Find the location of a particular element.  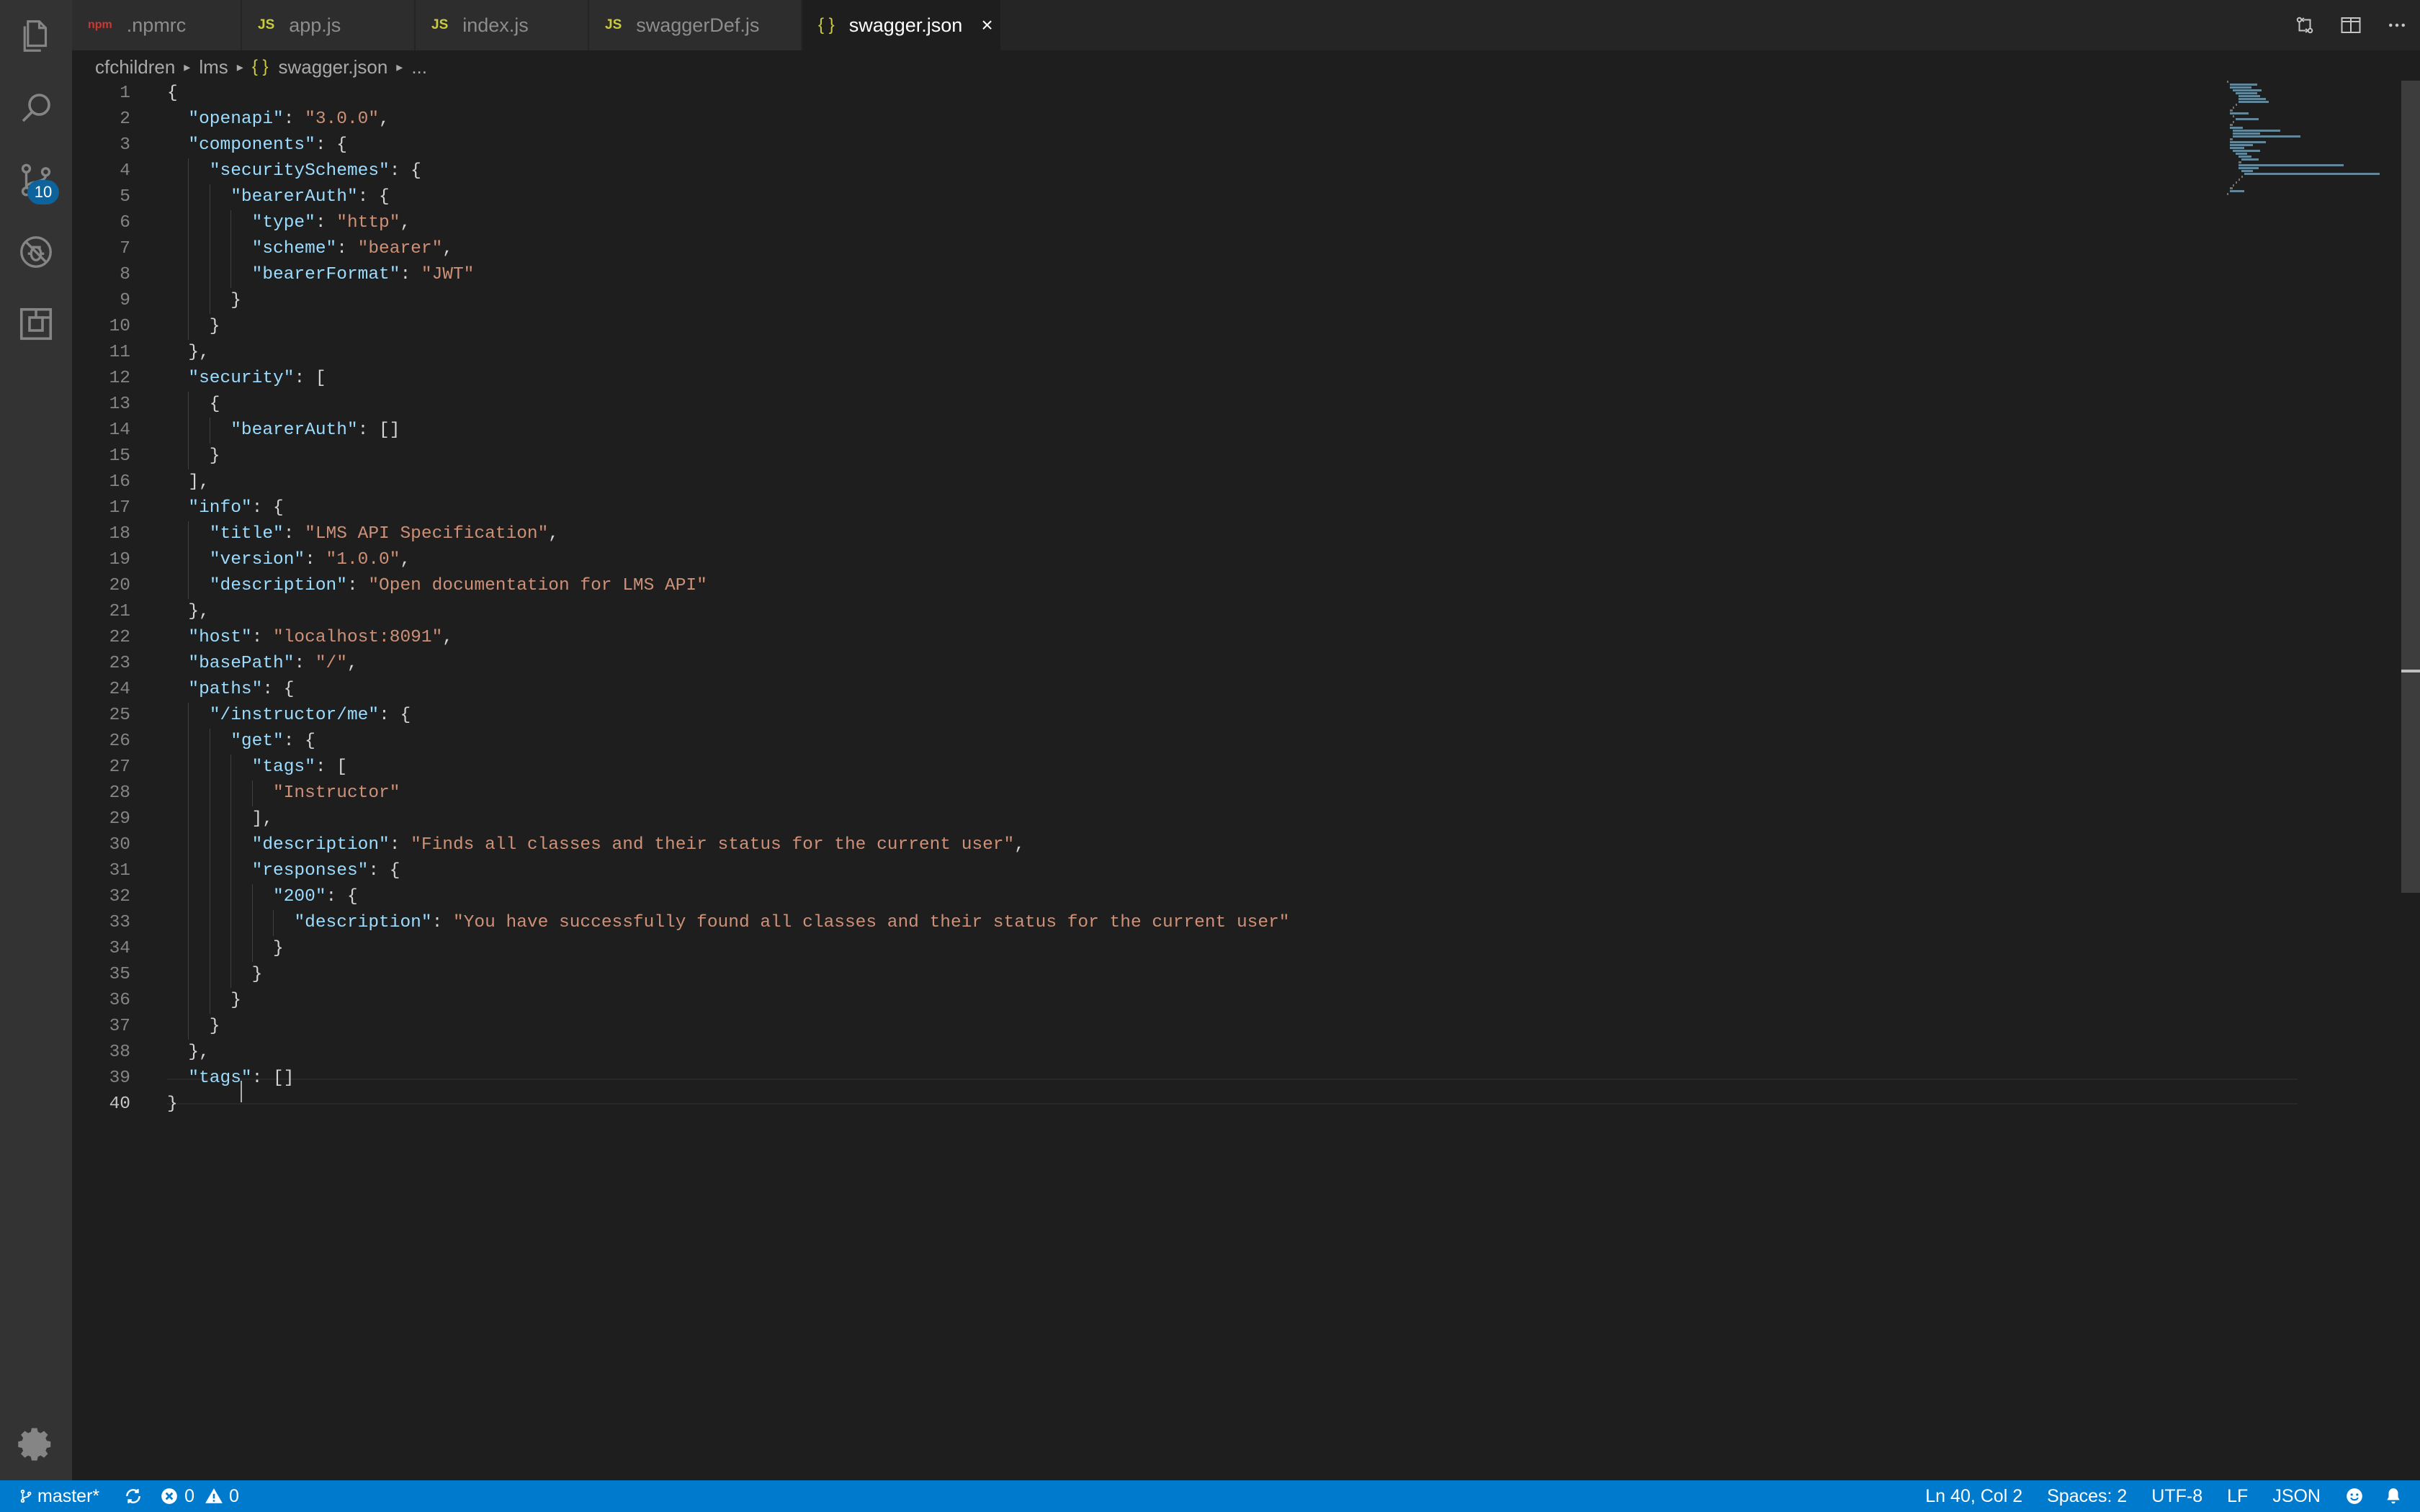

end-of-line: LF is located at coordinates (2235, 1496).